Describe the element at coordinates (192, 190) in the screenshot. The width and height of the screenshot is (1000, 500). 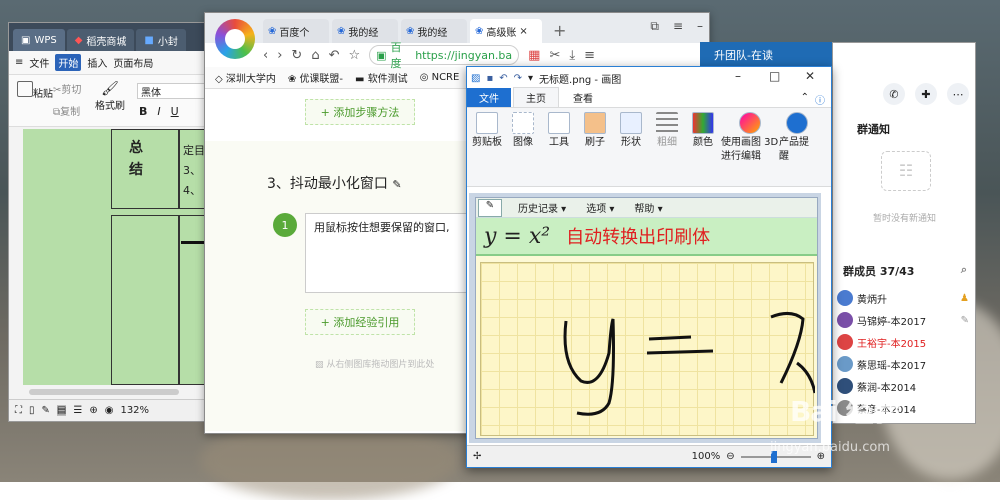
I see `doc-line: 4、` at that location.